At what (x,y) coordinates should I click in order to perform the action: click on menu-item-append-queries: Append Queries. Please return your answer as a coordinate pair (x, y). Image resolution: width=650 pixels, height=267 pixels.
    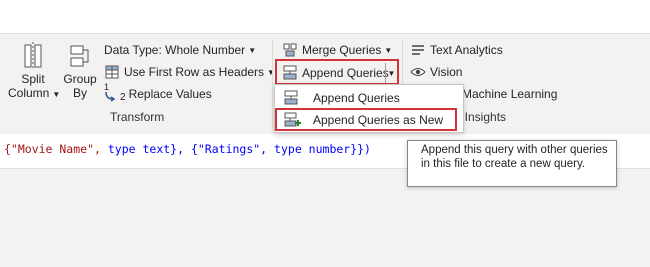
    Looking at the image, I should click on (369, 97).